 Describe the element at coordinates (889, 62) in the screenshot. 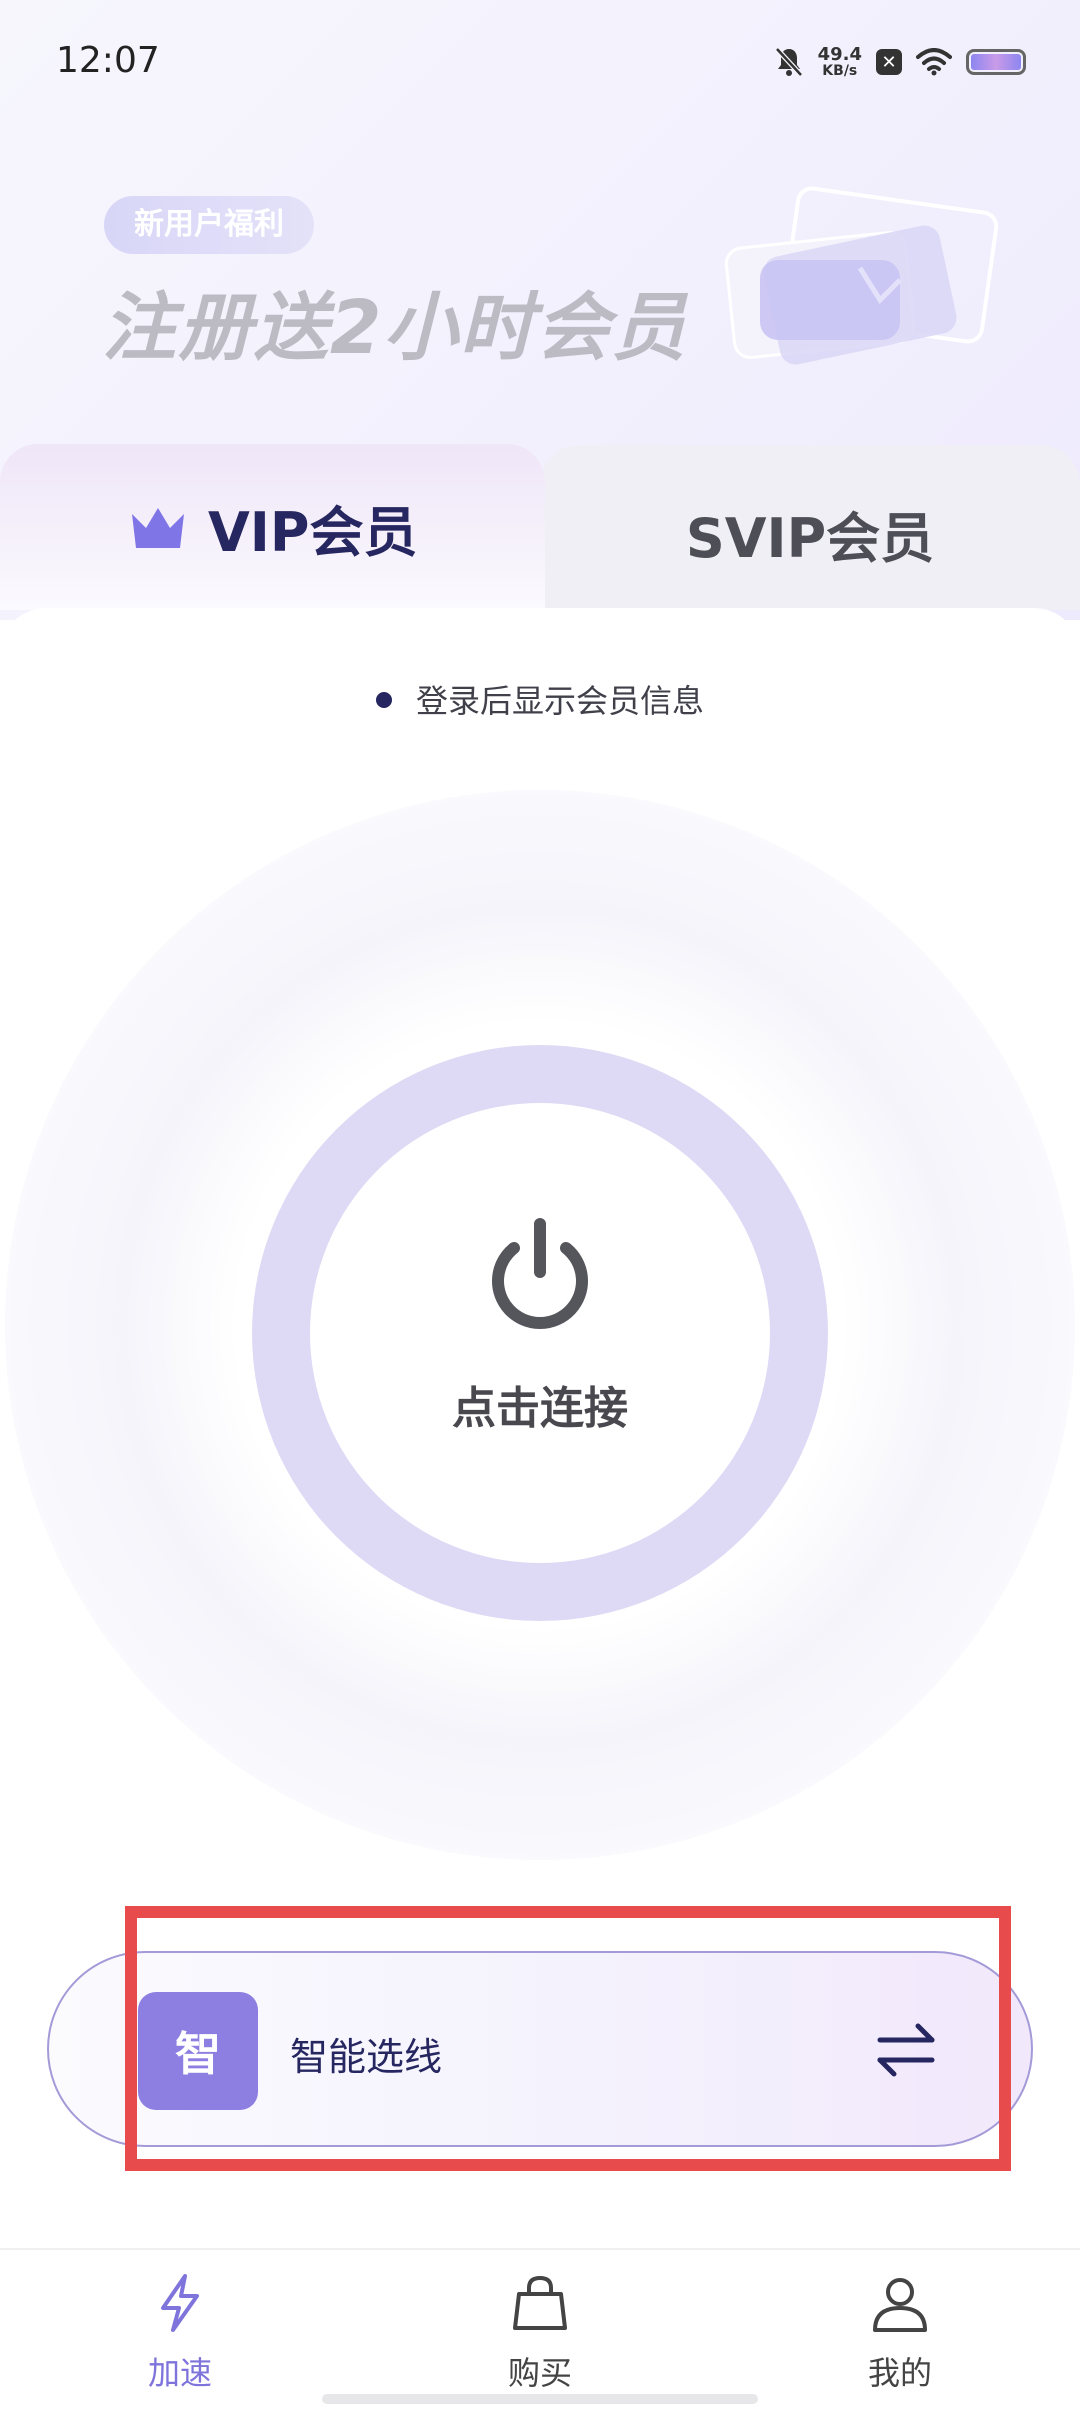

I see `x-notification-icon: ✕` at that location.